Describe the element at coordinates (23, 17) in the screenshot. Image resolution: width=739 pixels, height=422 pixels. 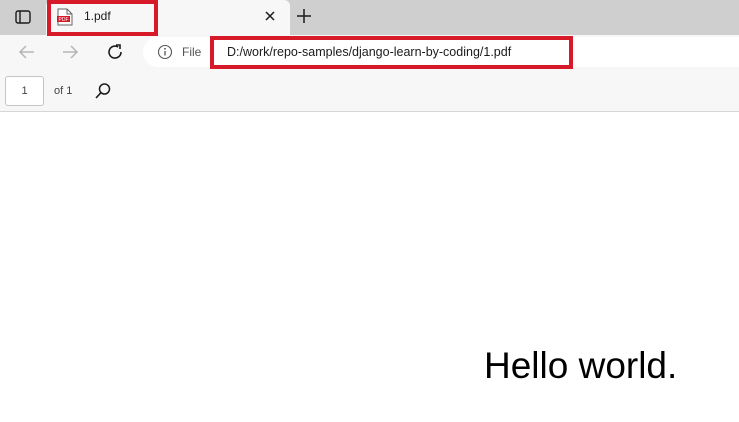
I see `tab-actions-icon` at that location.